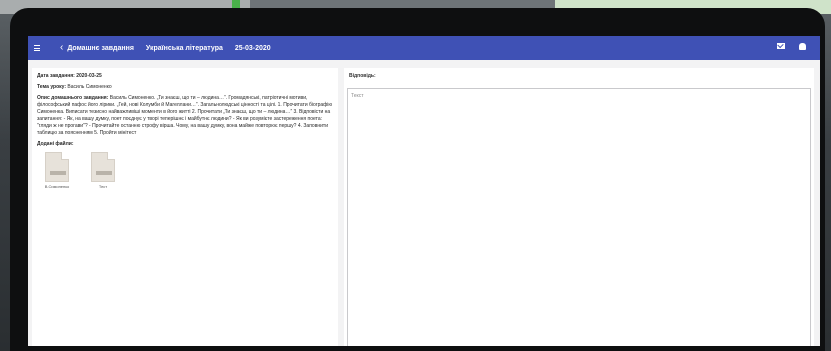  Describe the element at coordinates (802, 46) in the screenshot. I see `bell-icon` at that location.